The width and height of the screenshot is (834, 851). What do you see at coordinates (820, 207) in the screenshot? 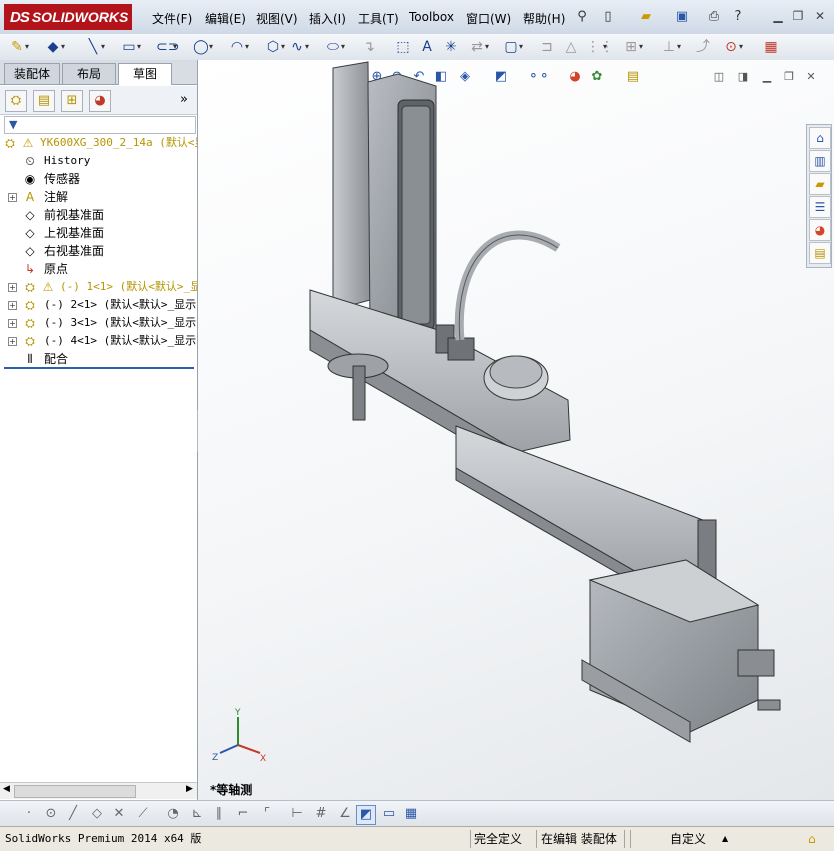
I see `view-palette-icon: ☰` at bounding box center [820, 207].